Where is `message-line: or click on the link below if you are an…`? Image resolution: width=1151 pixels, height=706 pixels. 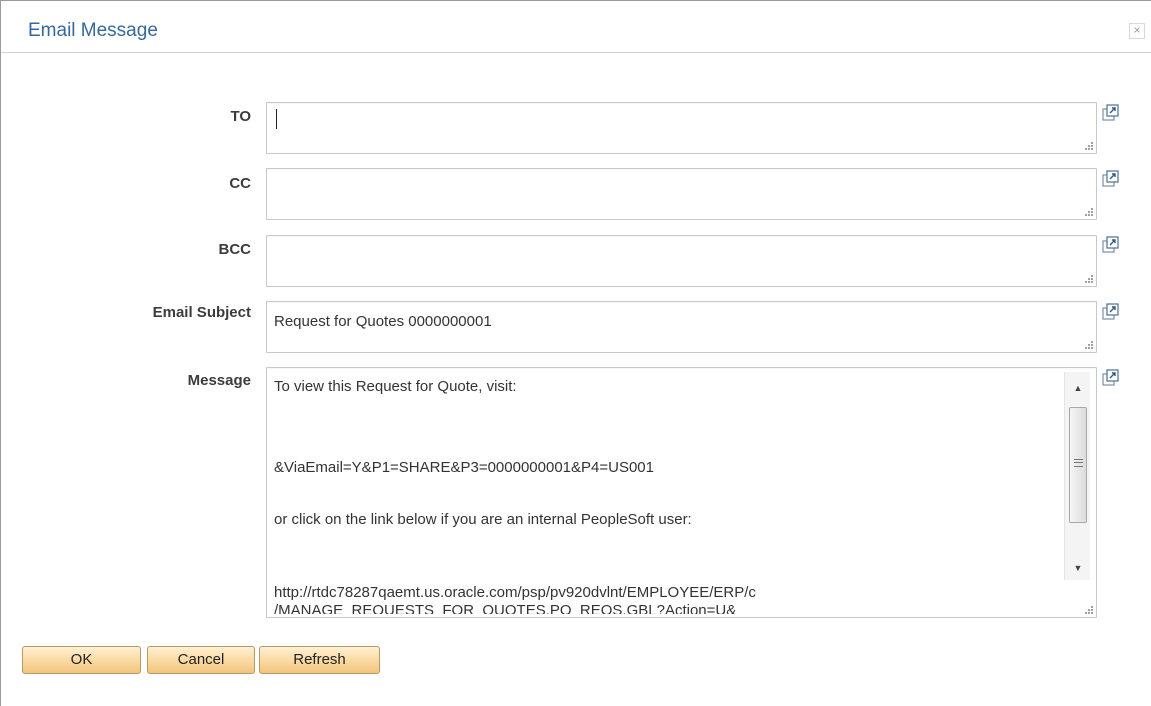
message-line: or click on the link below if you are an… is located at coordinates (483, 519).